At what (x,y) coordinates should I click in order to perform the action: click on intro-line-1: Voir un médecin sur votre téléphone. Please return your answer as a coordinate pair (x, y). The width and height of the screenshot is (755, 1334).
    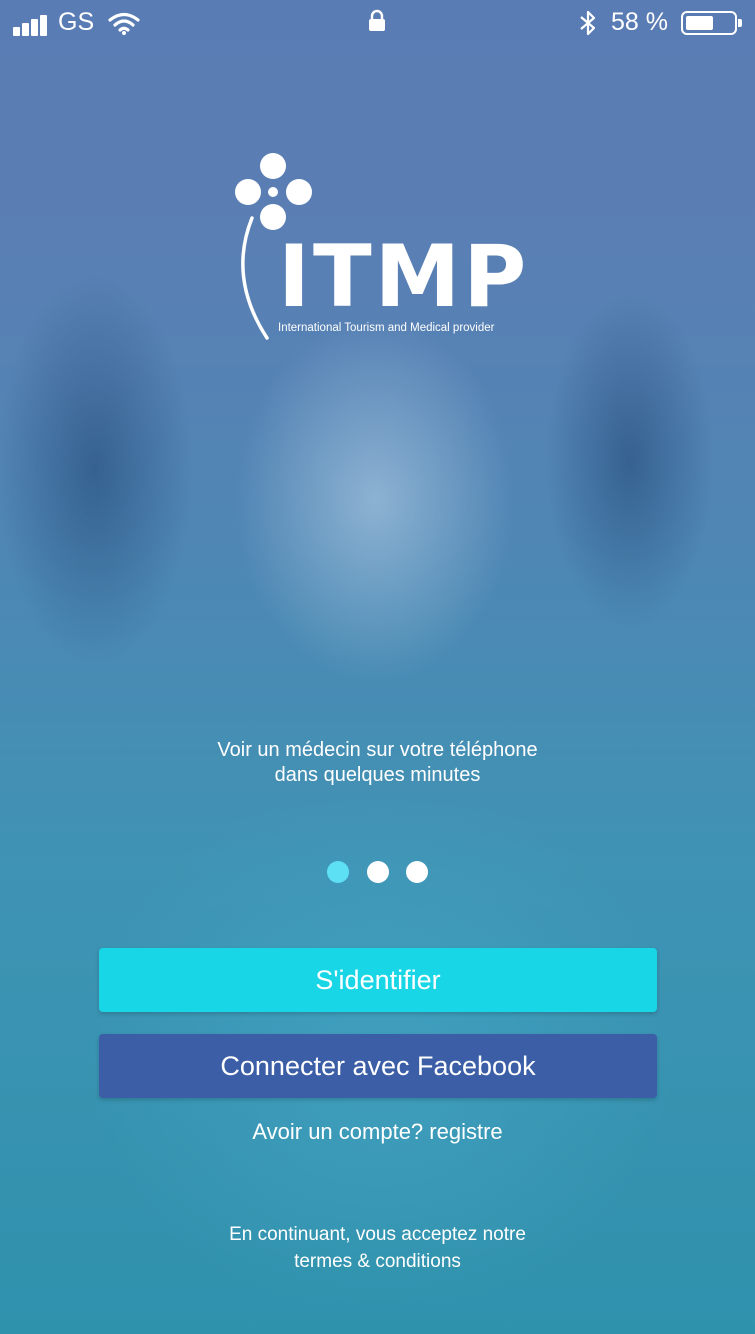
    Looking at the image, I should click on (377, 750).